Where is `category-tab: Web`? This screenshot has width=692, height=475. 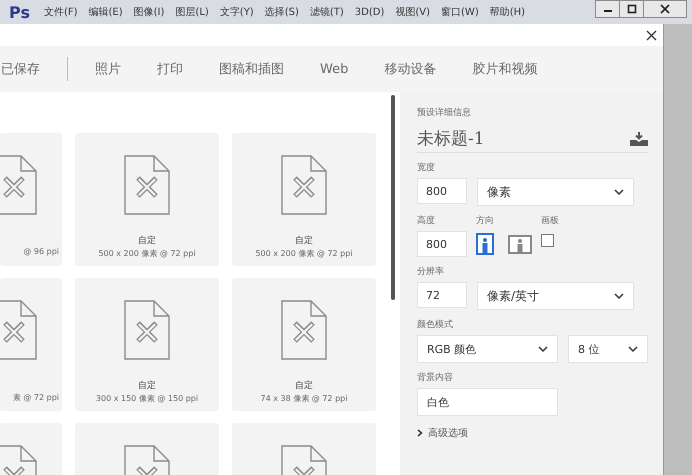
category-tab: Web is located at coordinates (334, 69).